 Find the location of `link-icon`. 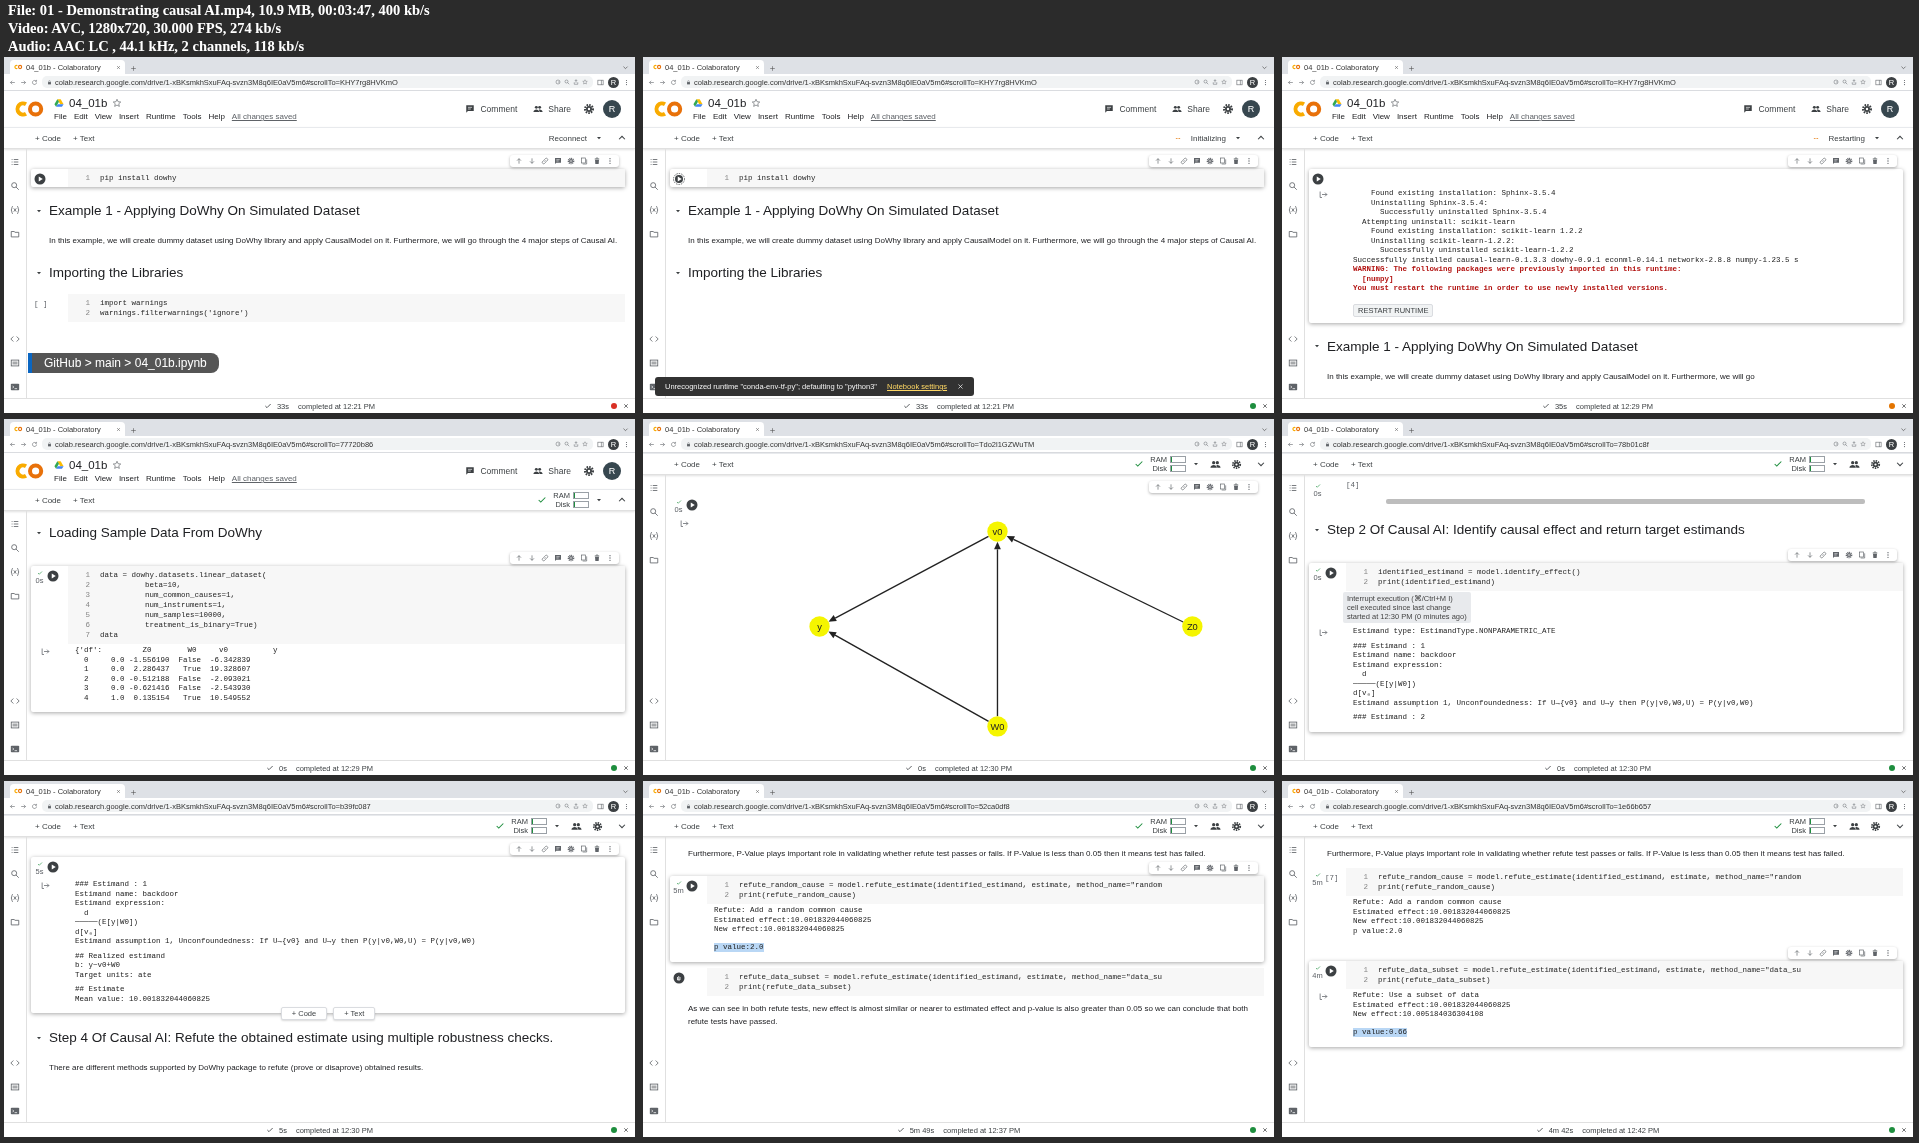

link-icon is located at coordinates (545, 558).